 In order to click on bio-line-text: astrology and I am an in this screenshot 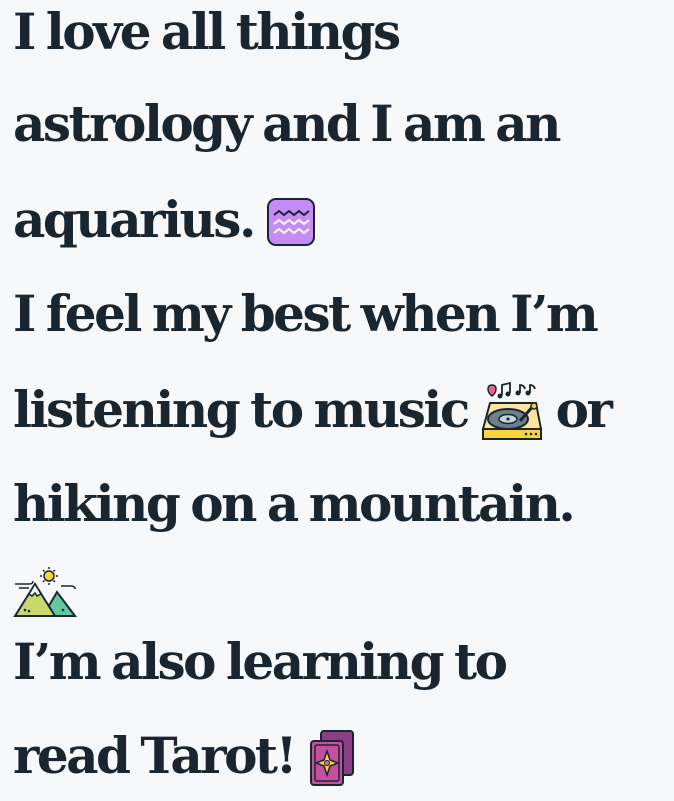, I will do `click(287, 123)`.